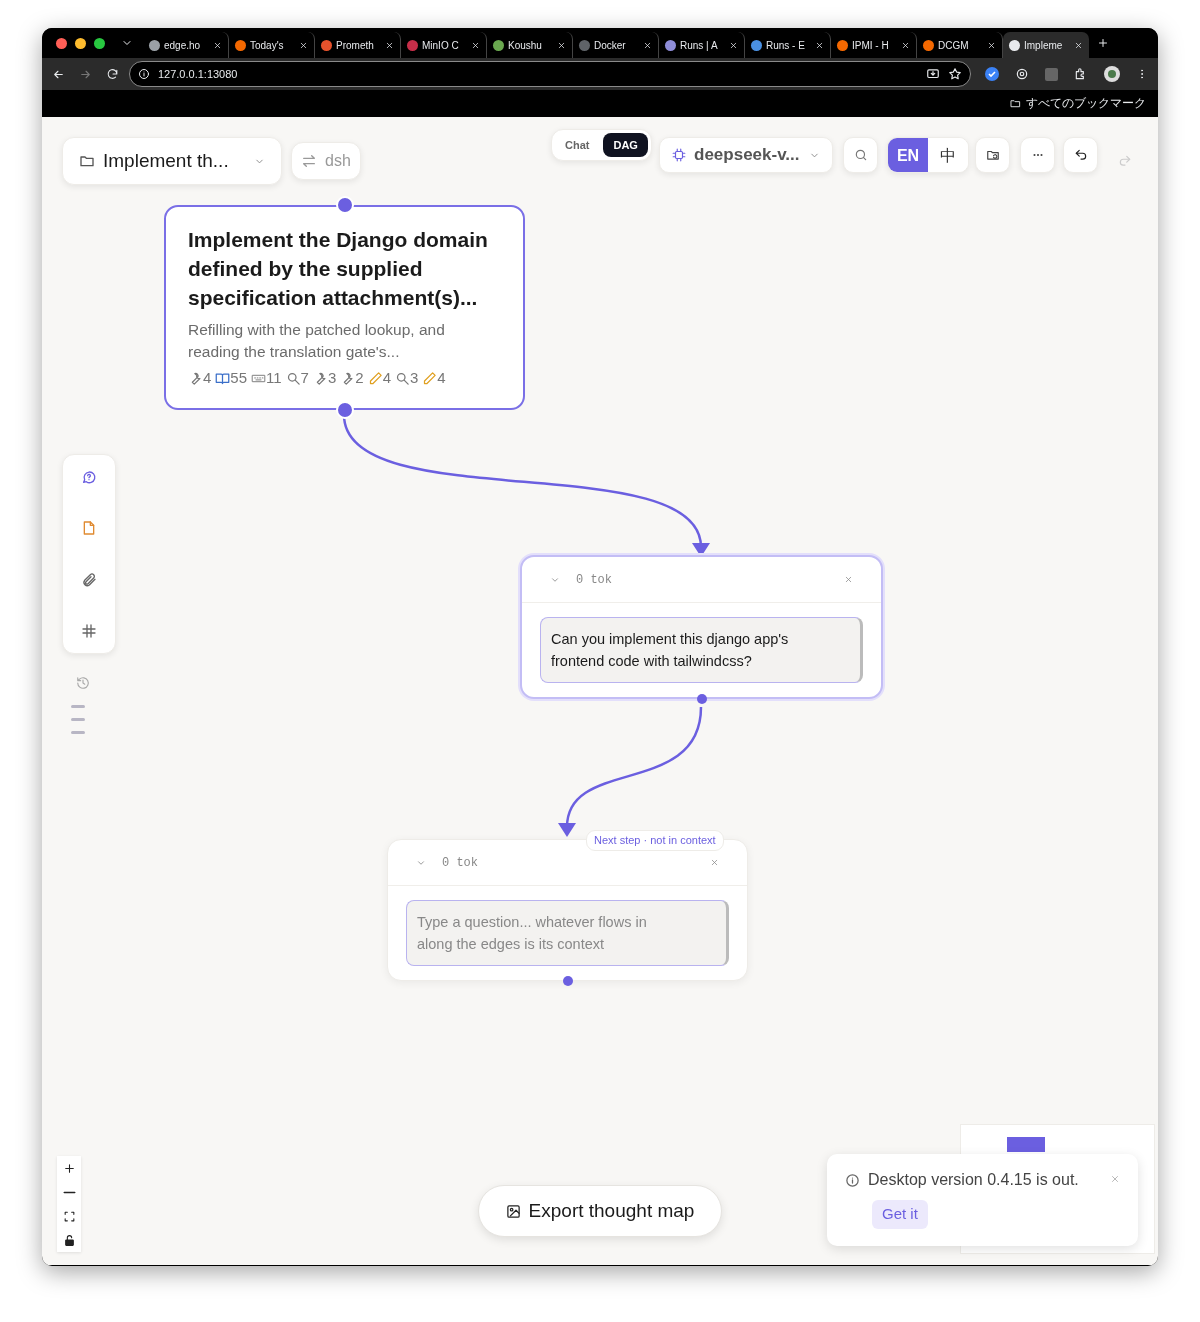  I want to click on notification-message: Desktop version 0.4.15 is out., so click(974, 1180).